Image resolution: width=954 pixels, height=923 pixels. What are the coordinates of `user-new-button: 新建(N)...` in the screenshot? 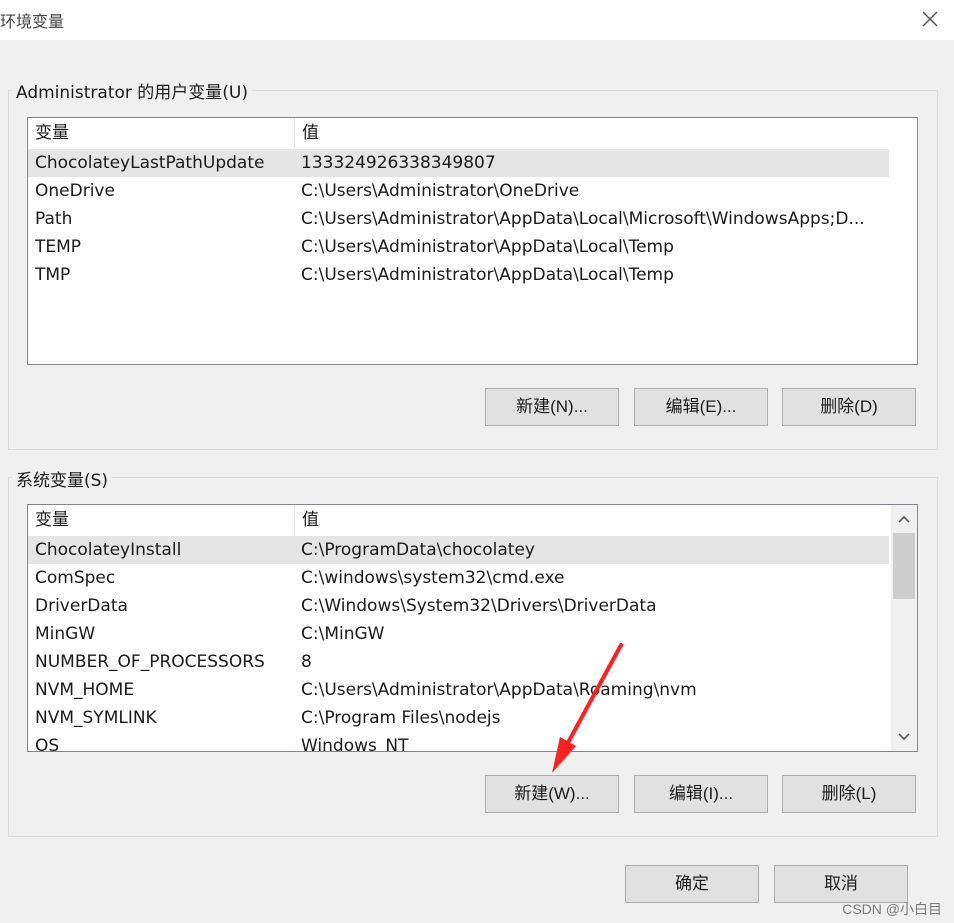 It's located at (552, 407).